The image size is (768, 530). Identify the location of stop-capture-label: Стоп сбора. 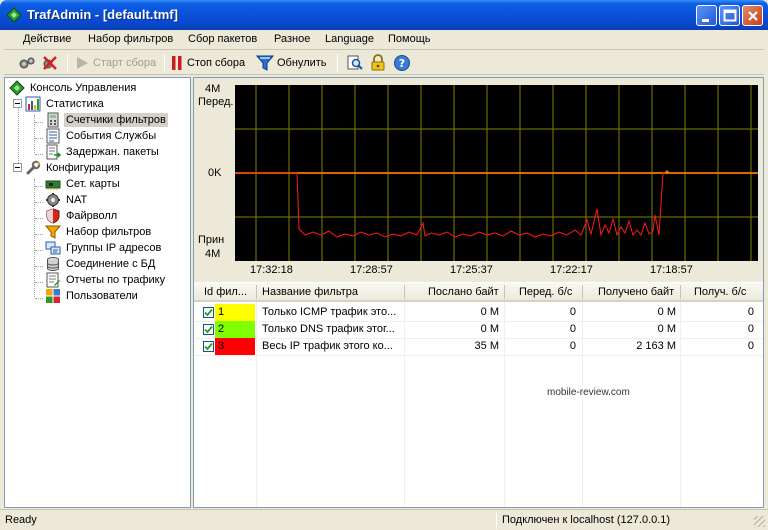
(216, 63).